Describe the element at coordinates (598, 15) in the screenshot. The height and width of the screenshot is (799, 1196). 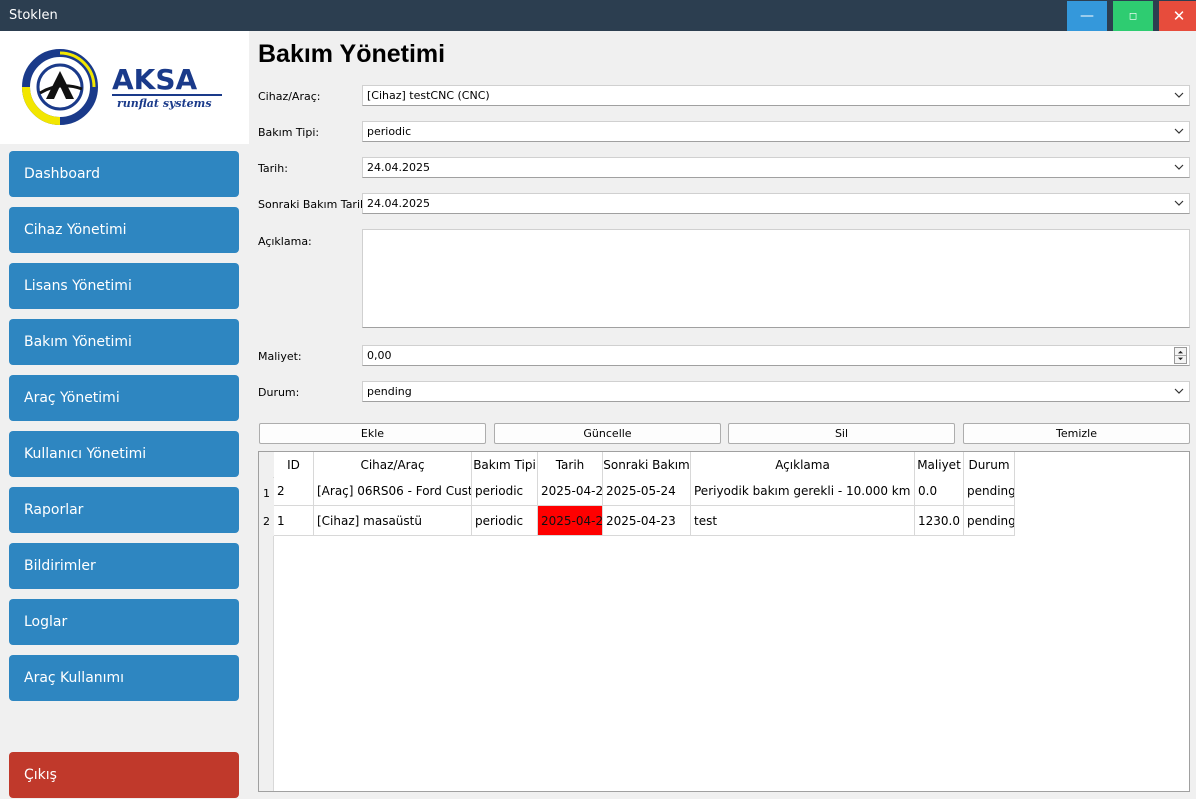
I see `title-bar: Stoklen — ◻ ✕` at that location.